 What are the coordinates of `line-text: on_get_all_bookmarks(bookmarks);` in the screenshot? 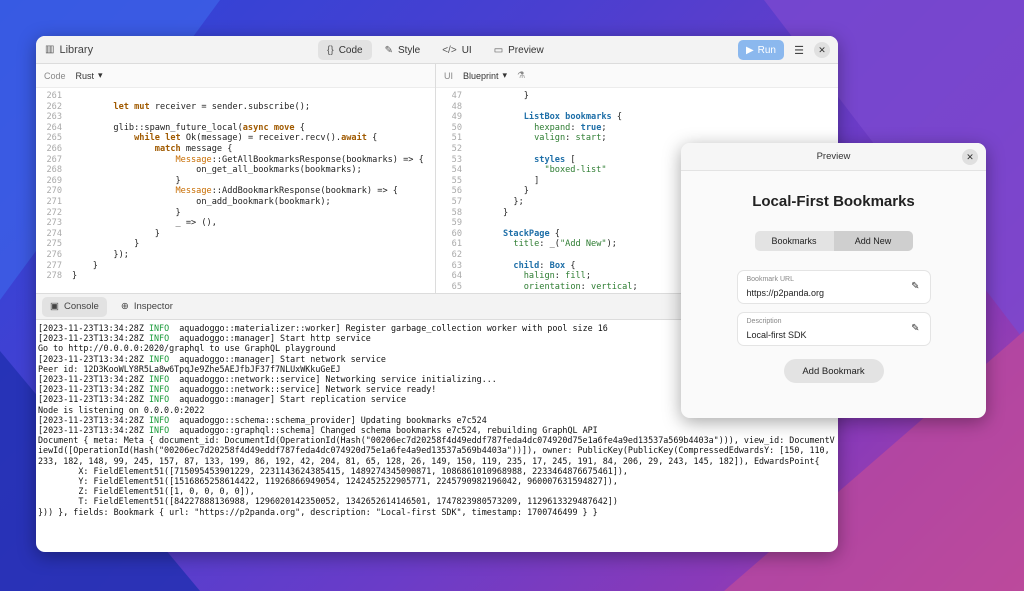 It's located at (217, 170).